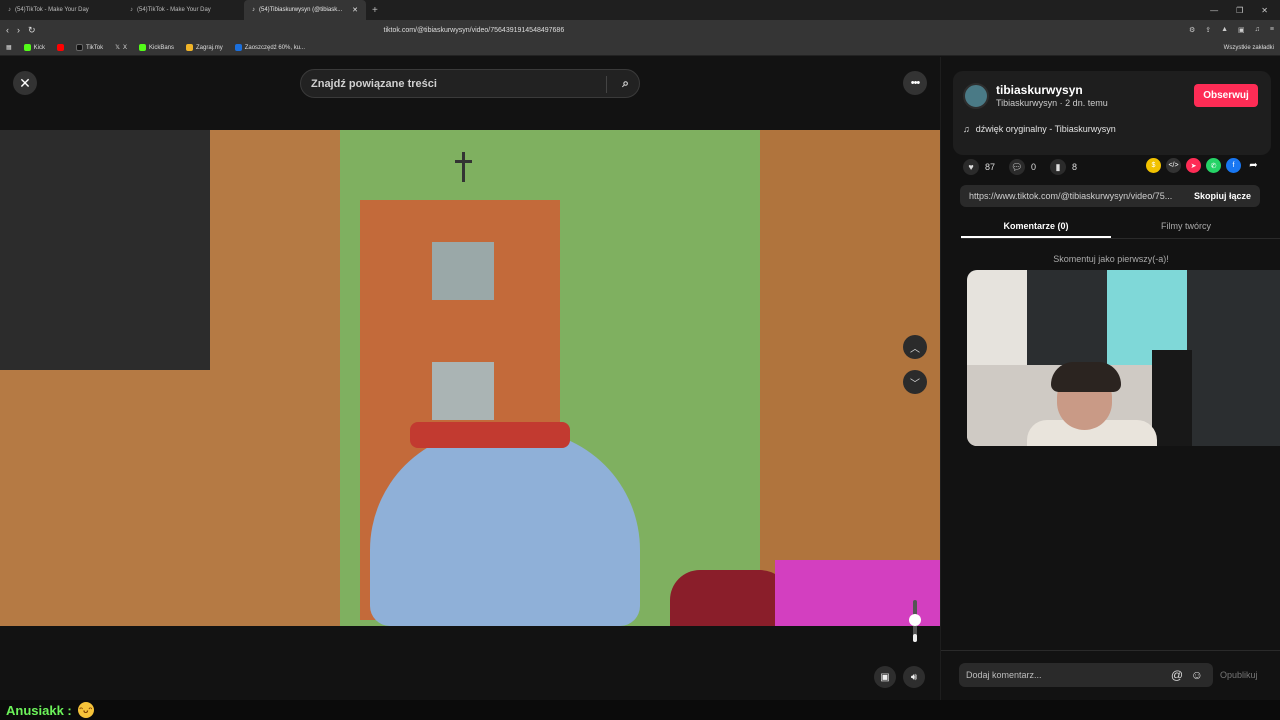 The image size is (1280, 720). Describe the element at coordinates (1272, 30) in the screenshot. I see `menu-icon: ≡` at that location.